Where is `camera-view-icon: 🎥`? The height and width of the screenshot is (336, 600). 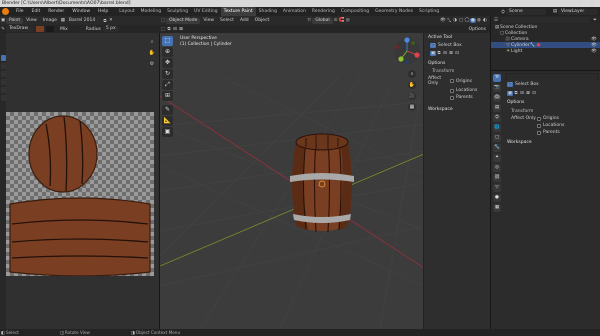
camera-view-icon: 🎥 is located at coordinates (412, 96).